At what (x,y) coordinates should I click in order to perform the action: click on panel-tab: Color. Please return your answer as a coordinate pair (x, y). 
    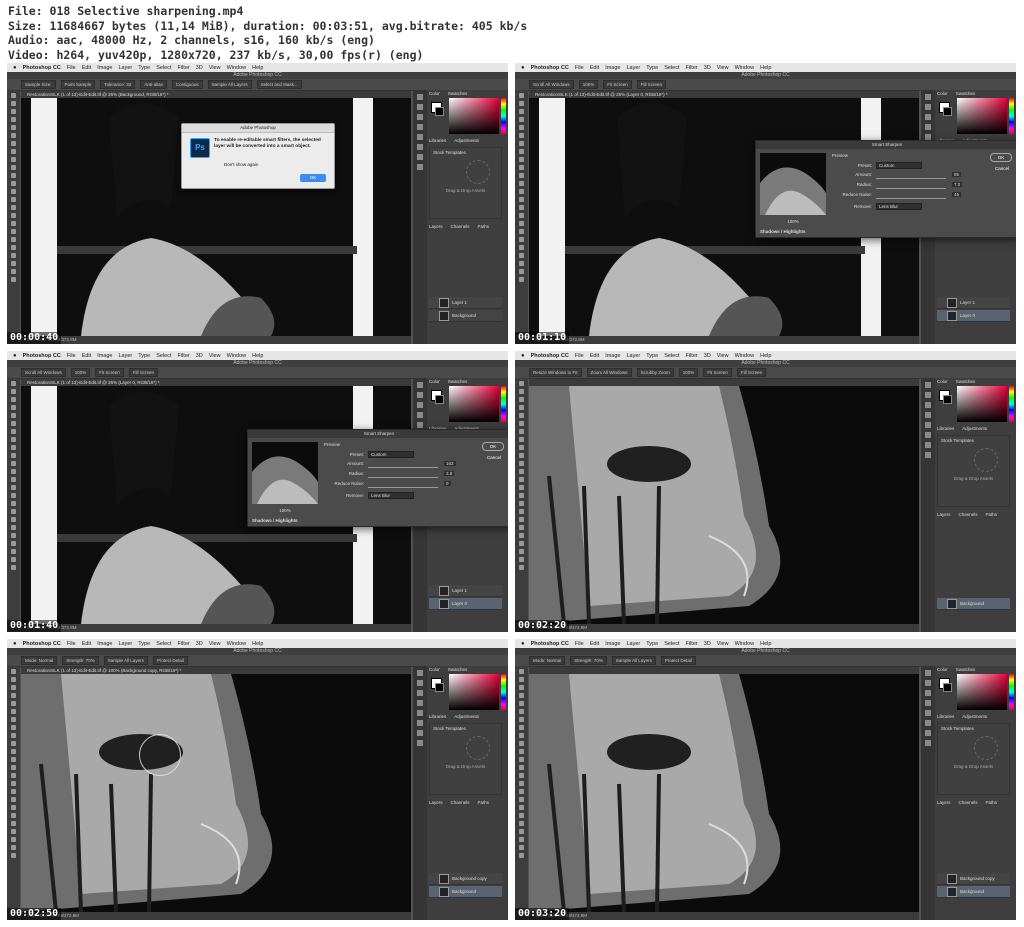
    Looking at the image, I should click on (434, 381).